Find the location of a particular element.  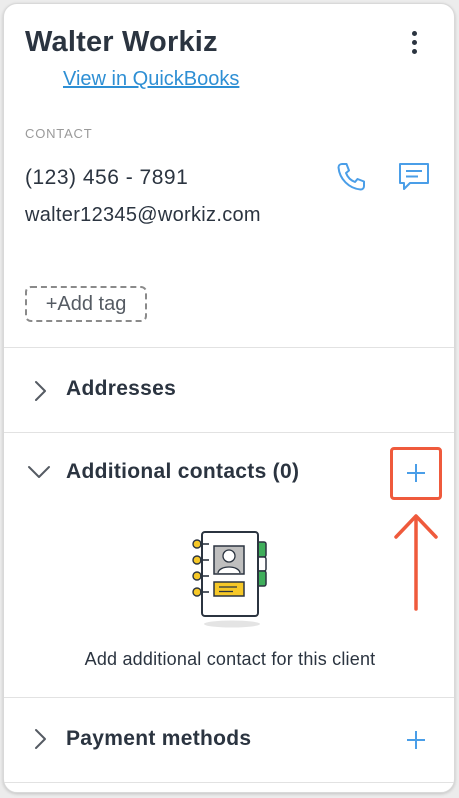

annotation-highlight-box is located at coordinates (416, 473).